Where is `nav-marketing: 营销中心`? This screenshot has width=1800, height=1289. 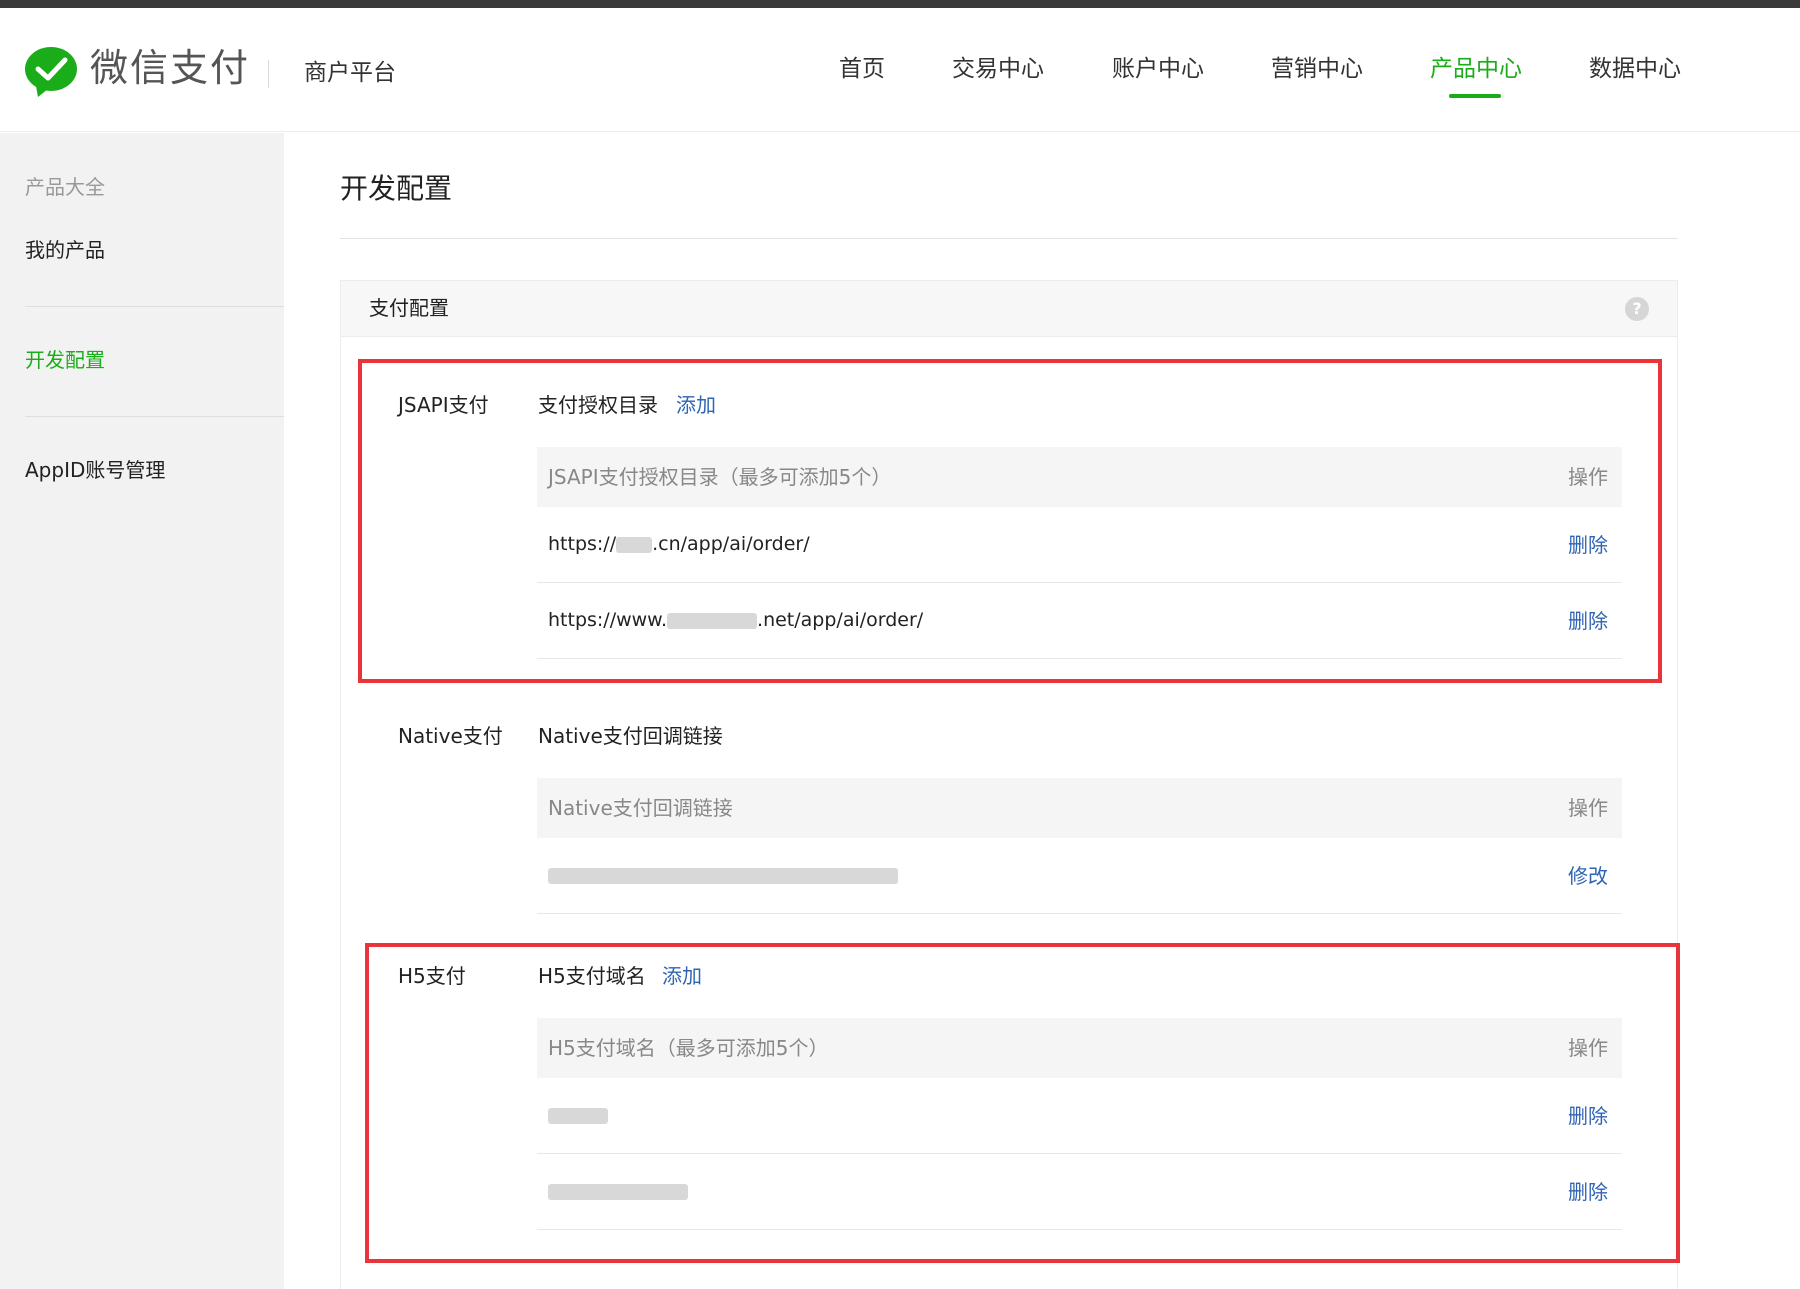
nav-marketing: 营销中心 is located at coordinates (1317, 70).